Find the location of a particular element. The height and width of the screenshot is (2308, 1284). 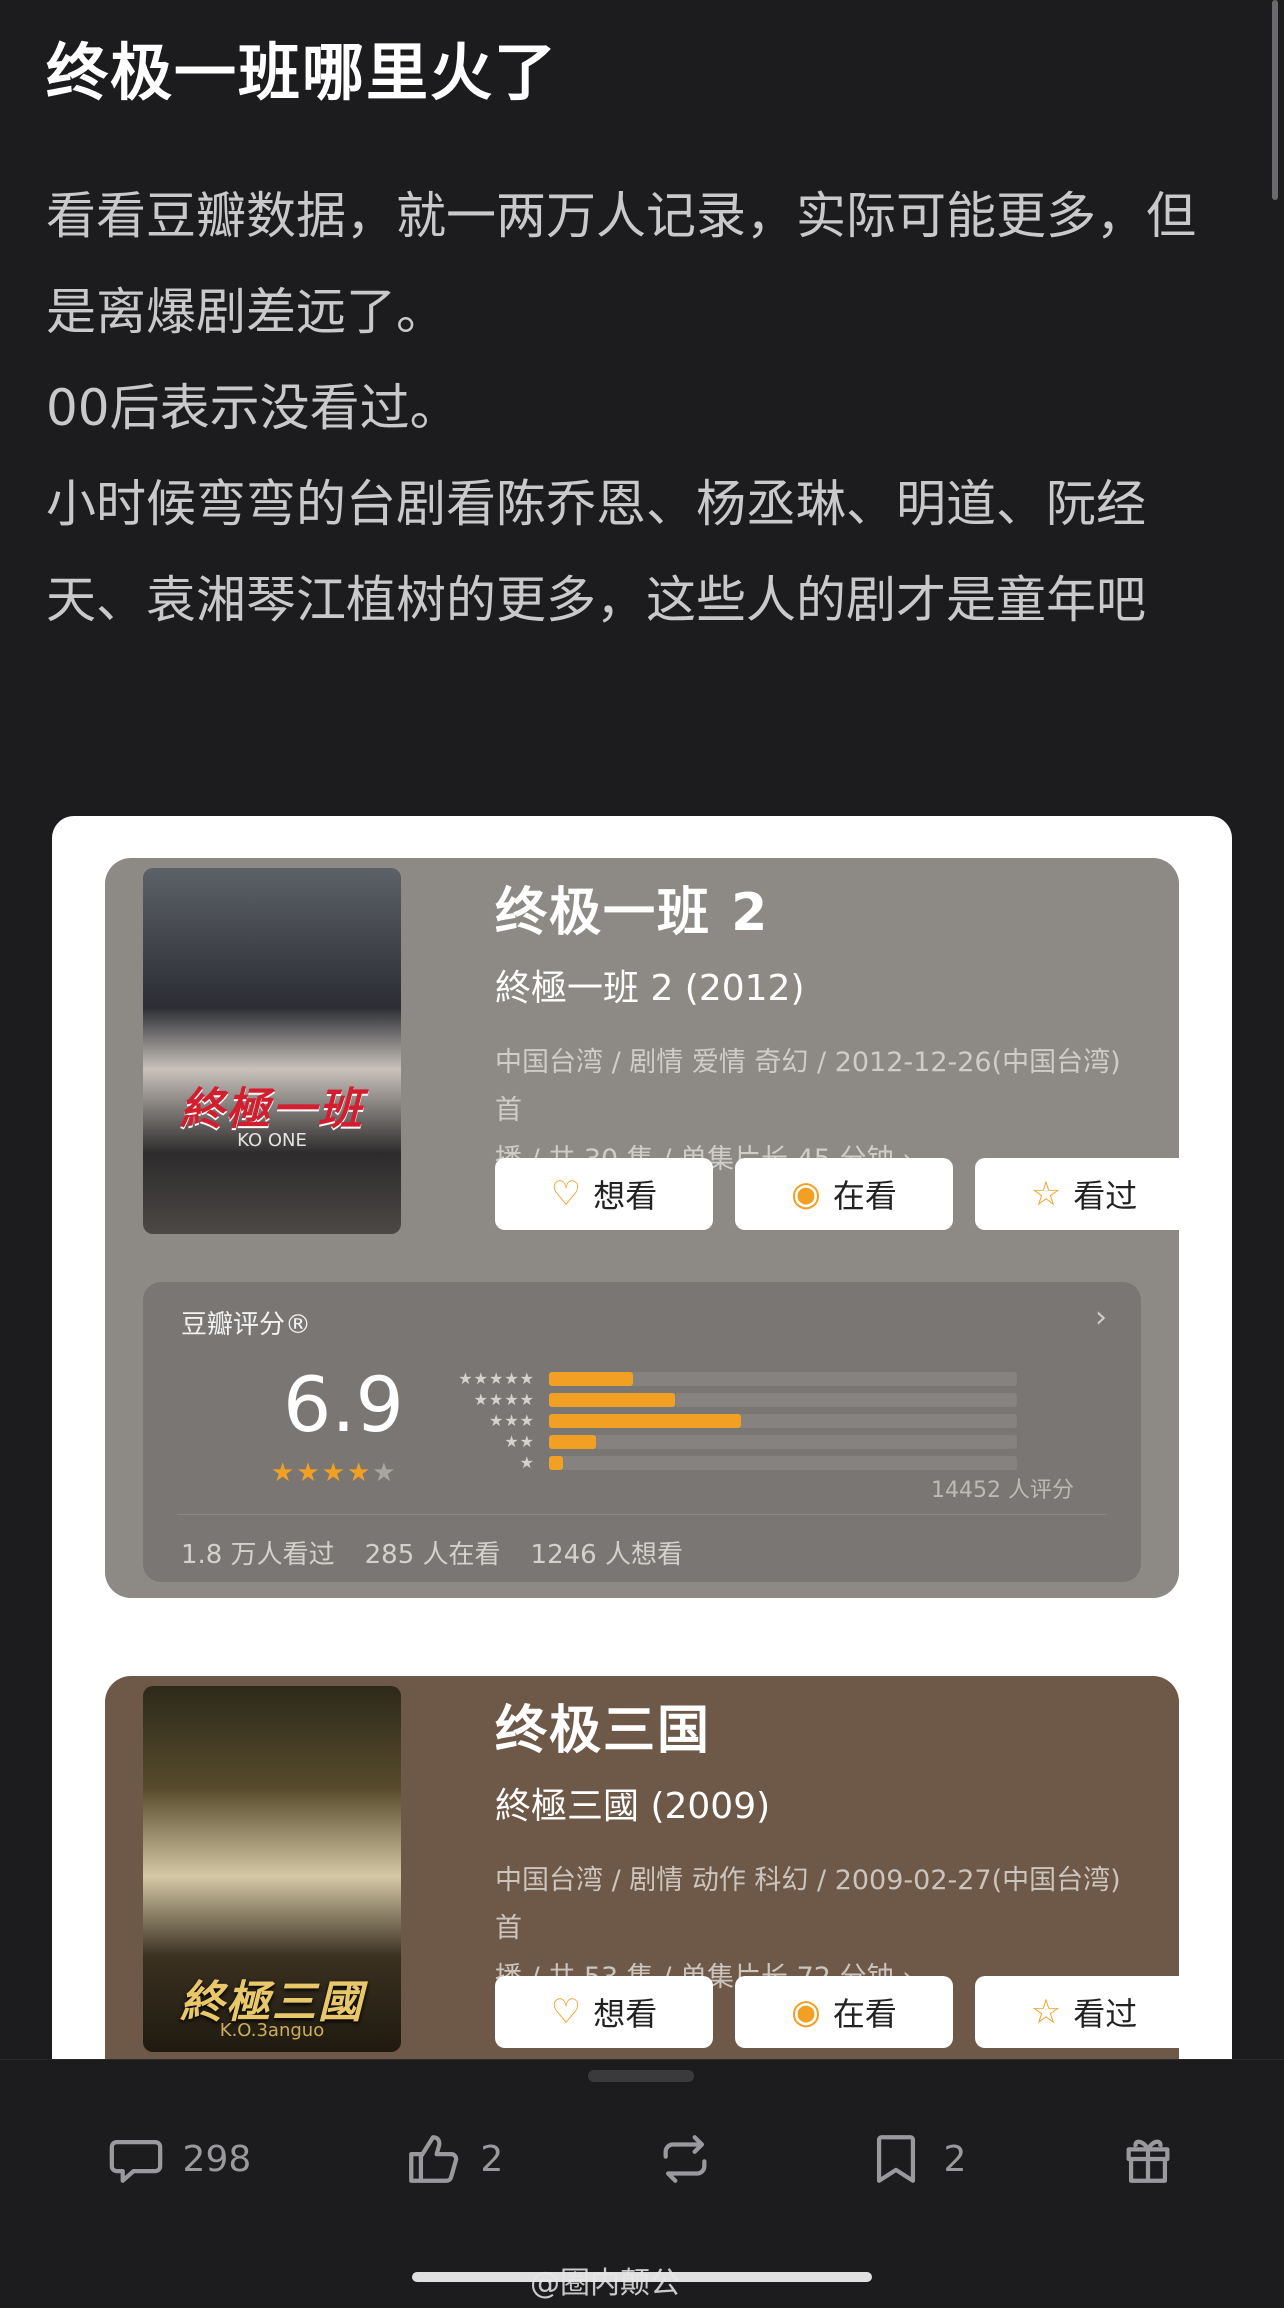

star-empty-icon: ★ is located at coordinates (385, 1473).